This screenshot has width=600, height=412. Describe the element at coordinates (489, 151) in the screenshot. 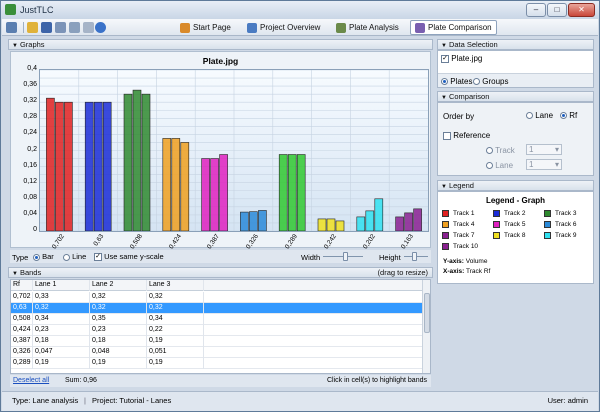

I see `ref-track-dot` at that location.